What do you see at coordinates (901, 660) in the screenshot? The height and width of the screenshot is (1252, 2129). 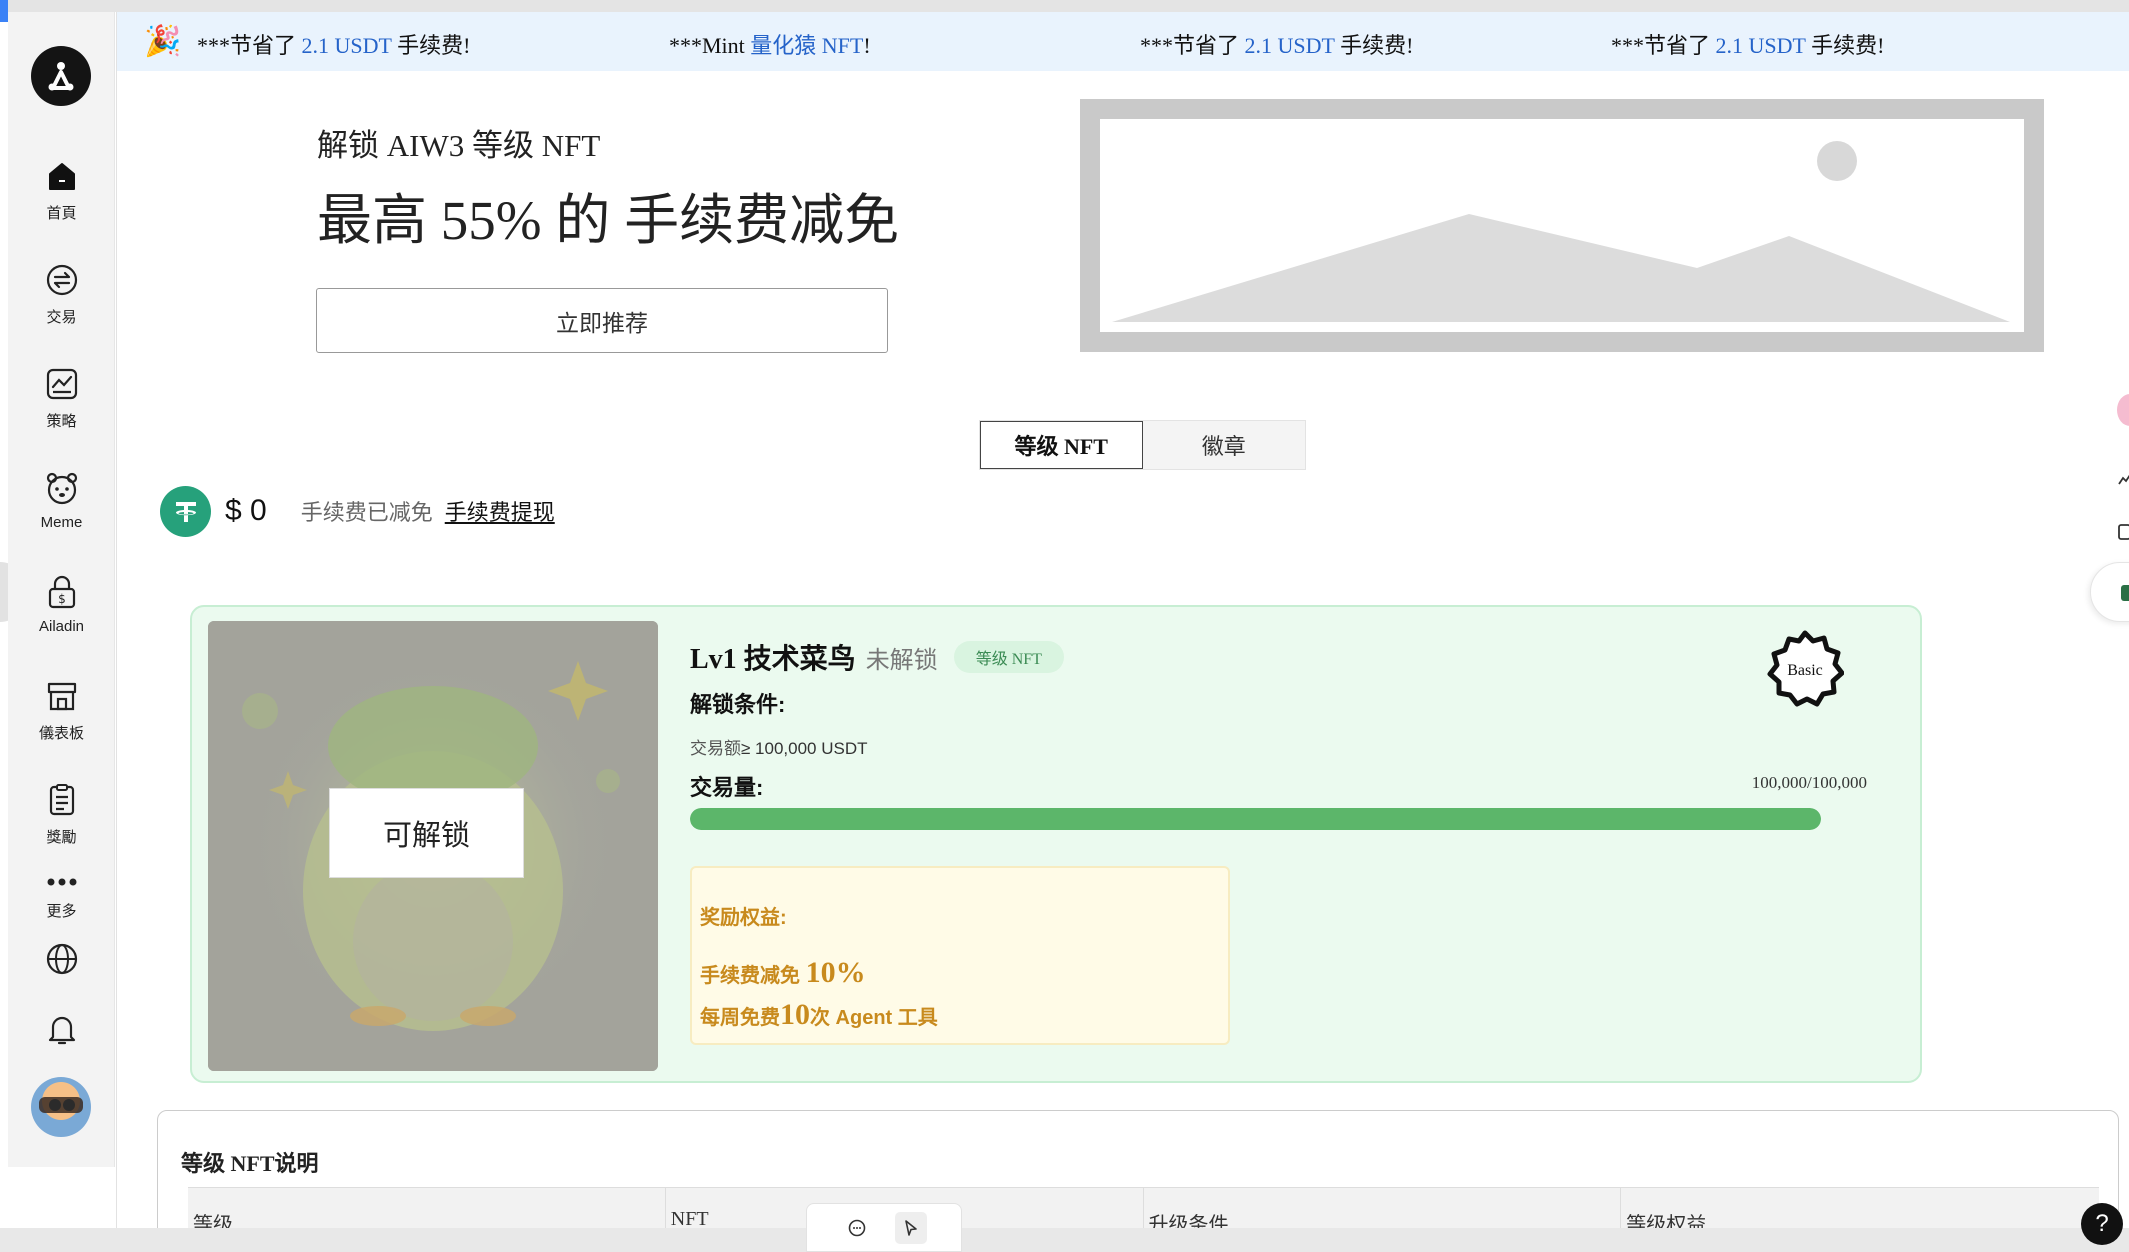 I see `nft-lock-status: 未解锁` at bounding box center [901, 660].